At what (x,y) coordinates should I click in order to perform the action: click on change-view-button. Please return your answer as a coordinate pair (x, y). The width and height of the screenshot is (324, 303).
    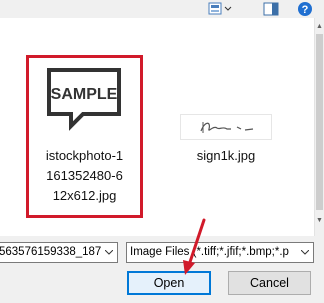
    Looking at the image, I should click on (220, 9).